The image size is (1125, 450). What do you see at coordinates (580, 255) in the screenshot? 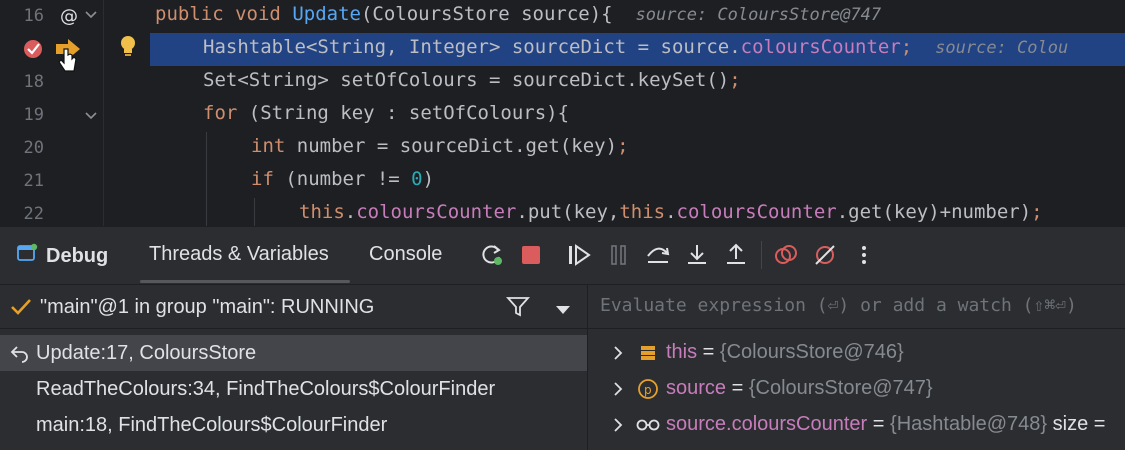
I see `resume-icon` at bounding box center [580, 255].